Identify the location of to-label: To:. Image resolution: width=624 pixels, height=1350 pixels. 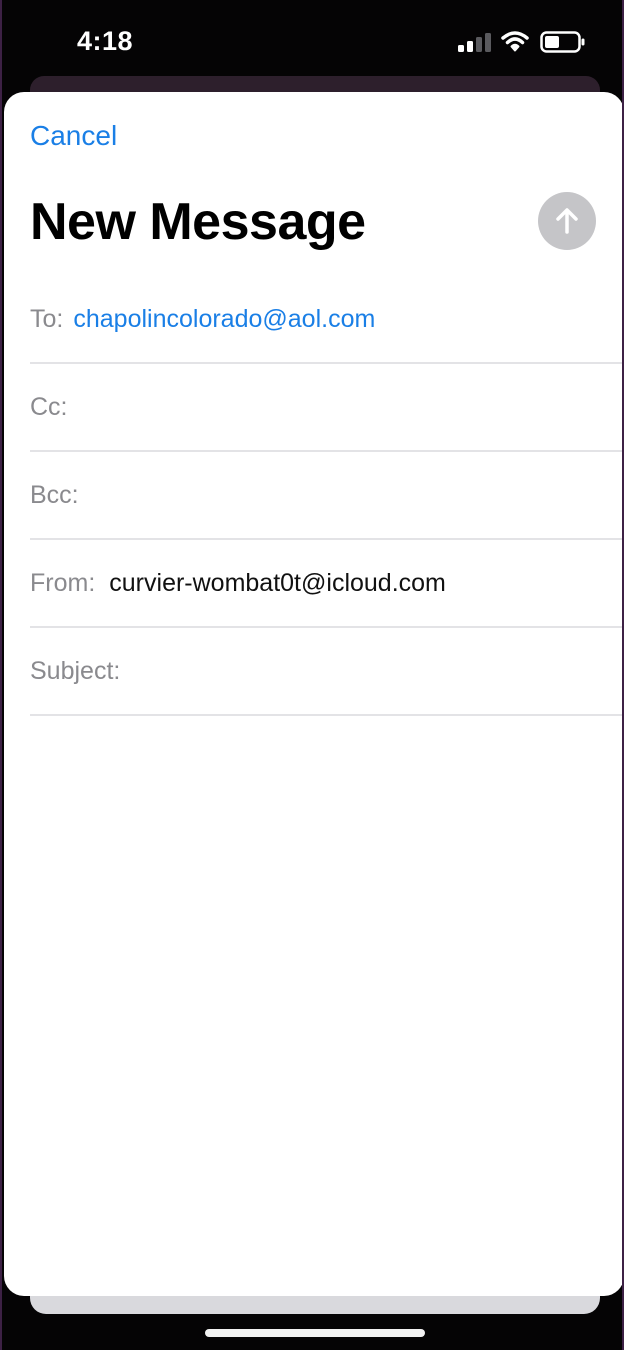
(47, 318).